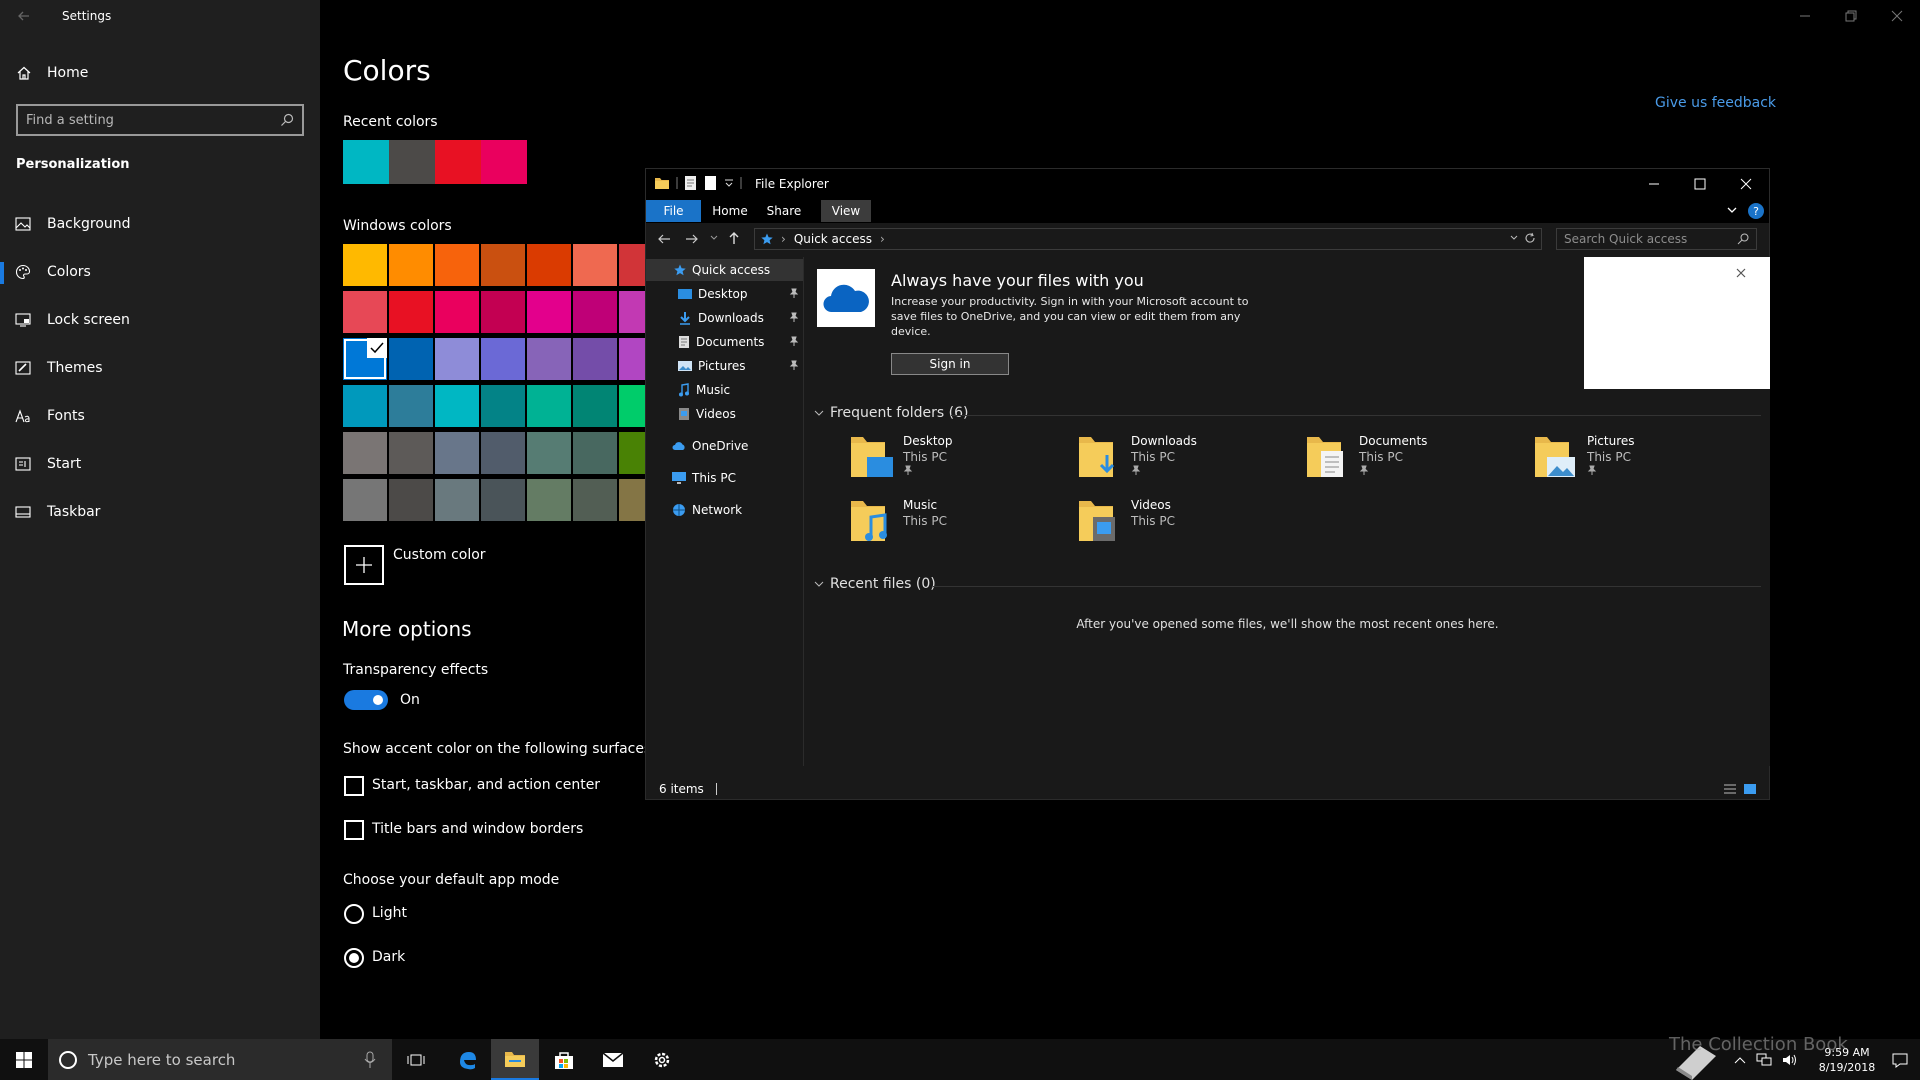  Describe the element at coordinates (1654, 184) in the screenshot. I see `minimize-button` at that location.